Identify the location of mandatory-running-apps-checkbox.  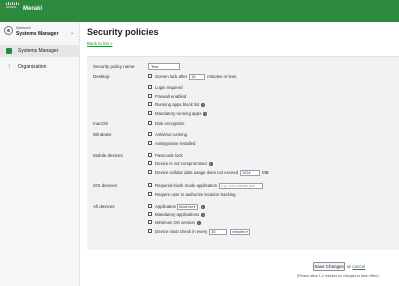
(150, 113).